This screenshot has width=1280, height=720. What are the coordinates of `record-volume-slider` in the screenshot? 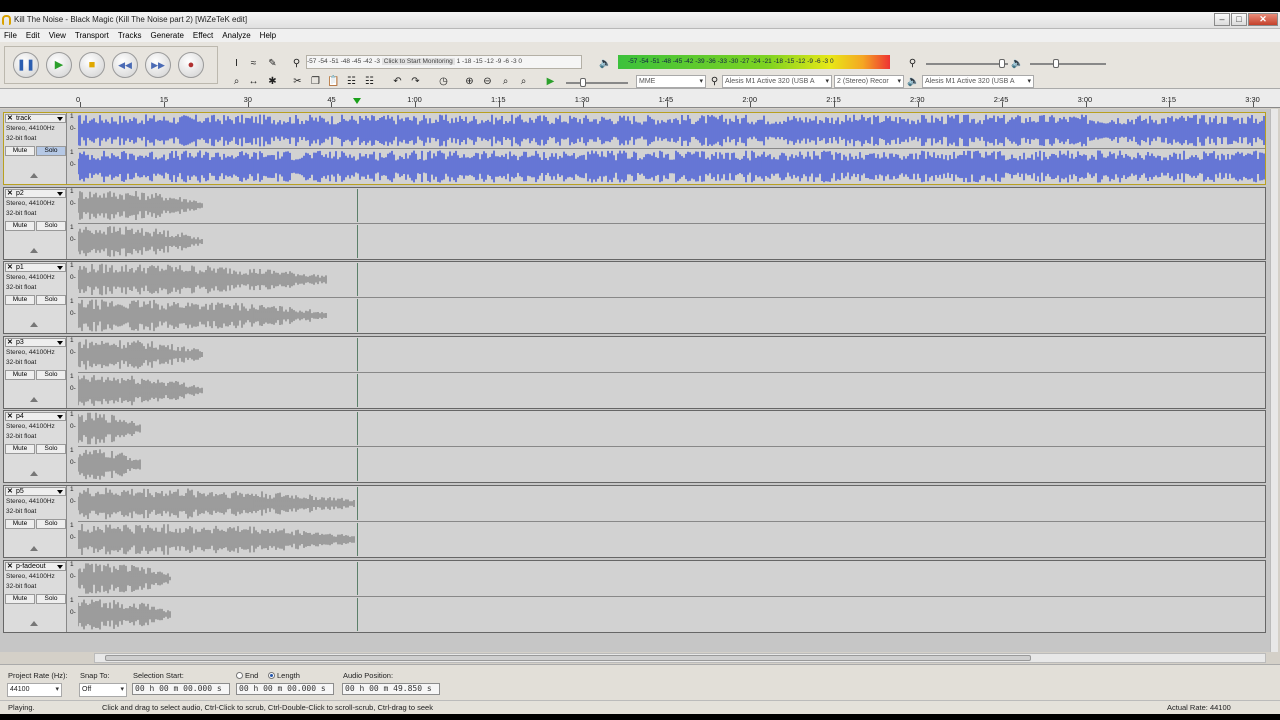 It's located at (967, 64).